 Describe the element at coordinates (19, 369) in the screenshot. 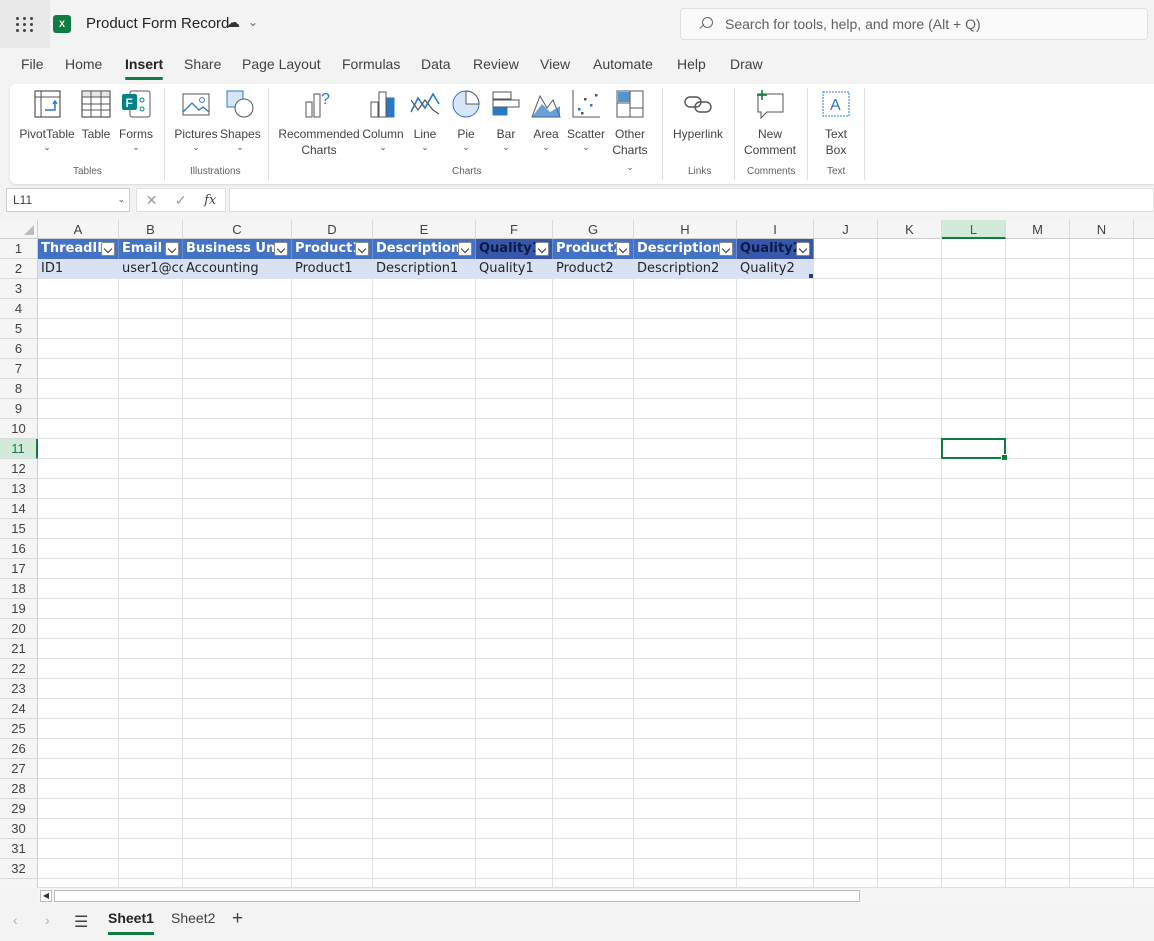

I see `row-header-7: 7` at that location.